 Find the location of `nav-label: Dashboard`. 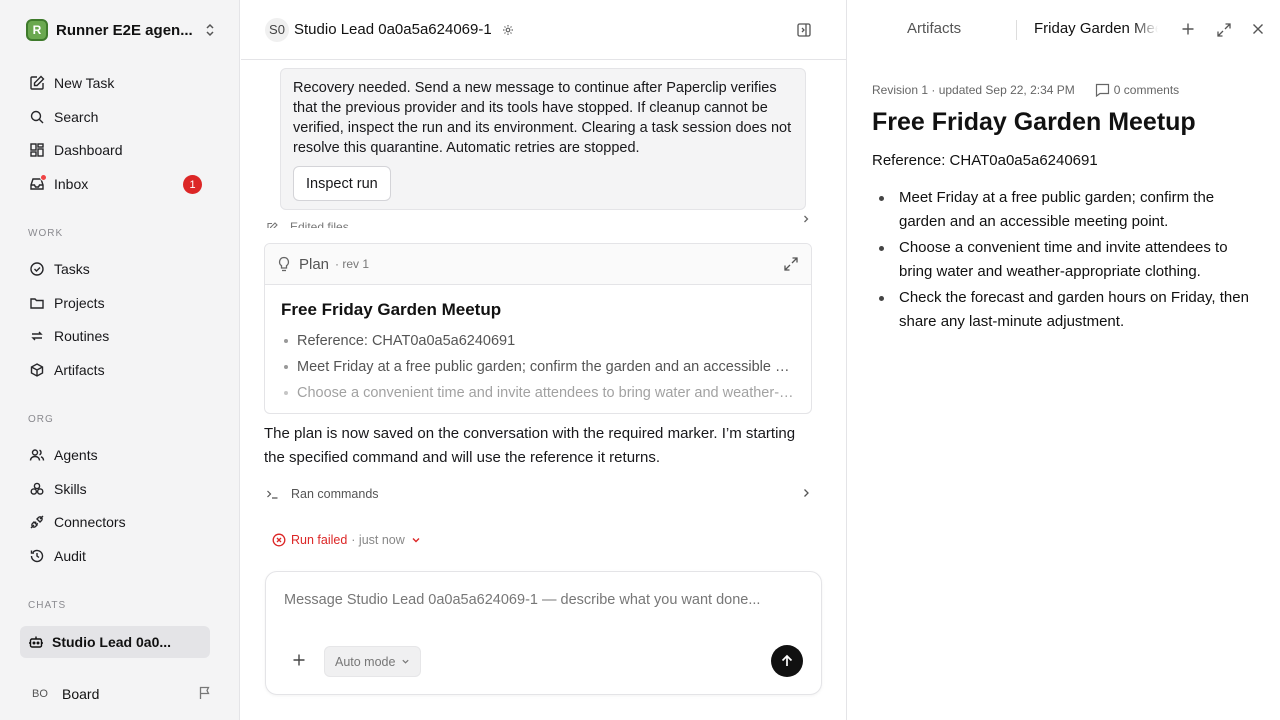

nav-label: Dashboard is located at coordinates (88, 150).